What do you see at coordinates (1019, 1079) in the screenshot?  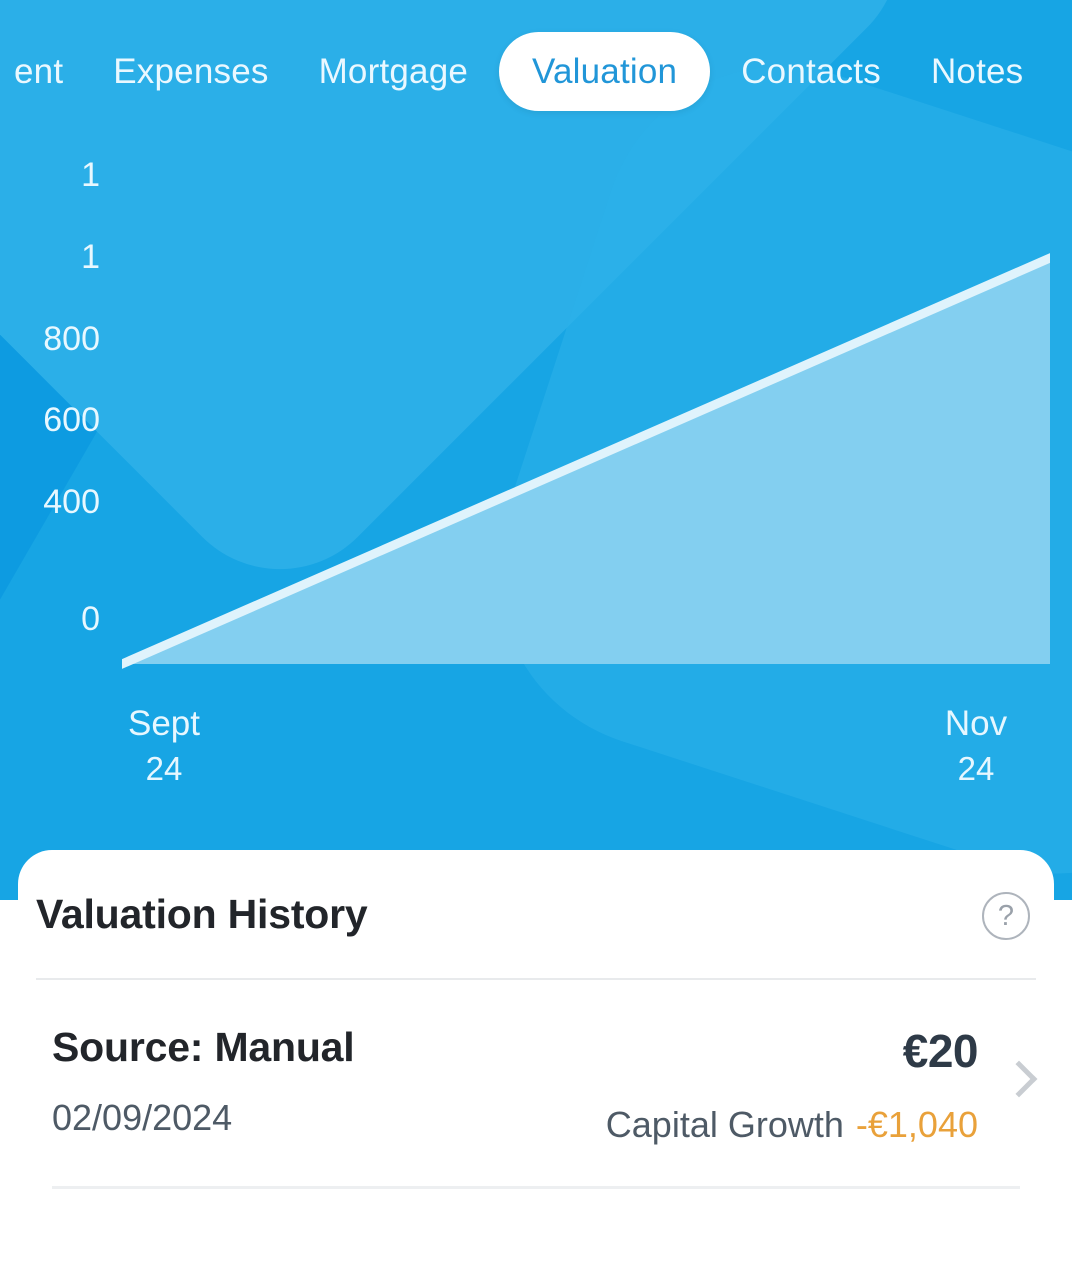 I see `chevron-right-icon` at bounding box center [1019, 1079].